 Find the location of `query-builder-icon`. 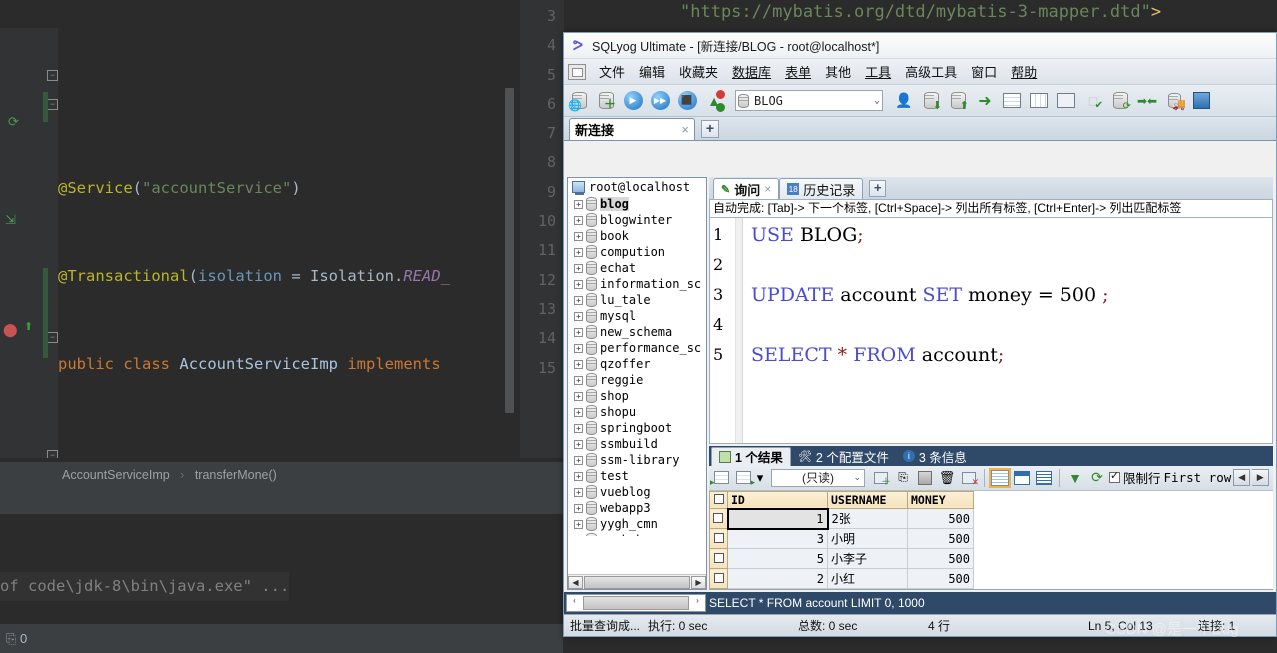

query-builder-icon is located at coordinates (1066, 101).